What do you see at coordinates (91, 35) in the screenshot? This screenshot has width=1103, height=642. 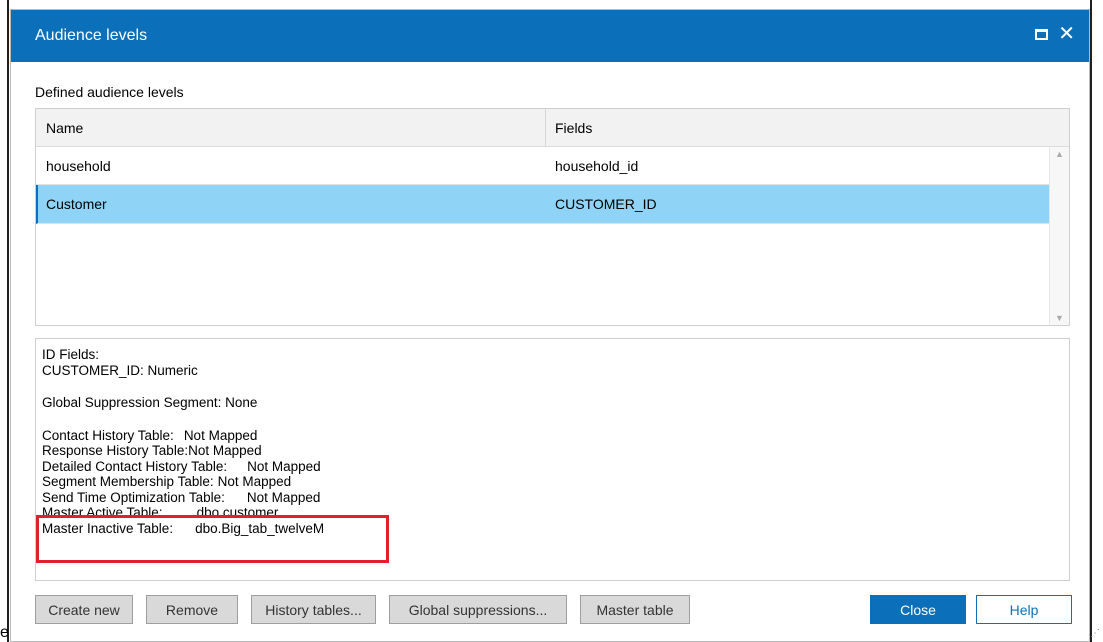 I see `dialog-title: Audience levels` at bounding box center [91, 35].